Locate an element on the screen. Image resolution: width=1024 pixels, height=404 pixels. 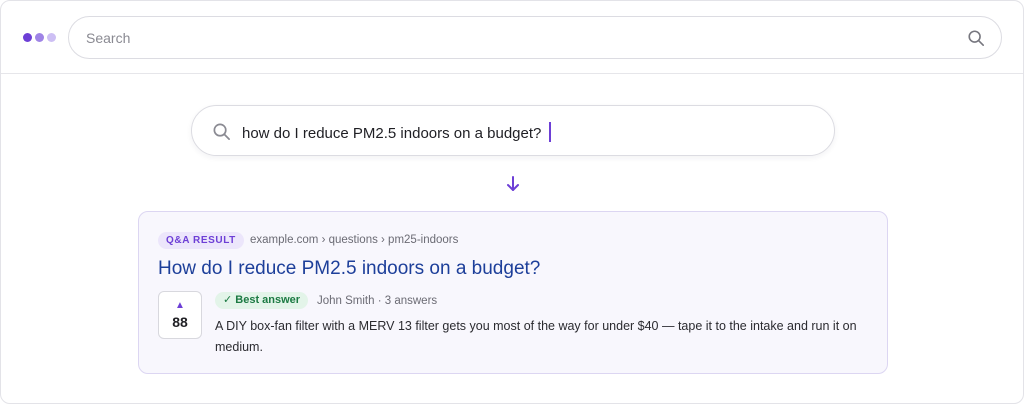
vote-count: 88 is located at coordinates (180, 322).